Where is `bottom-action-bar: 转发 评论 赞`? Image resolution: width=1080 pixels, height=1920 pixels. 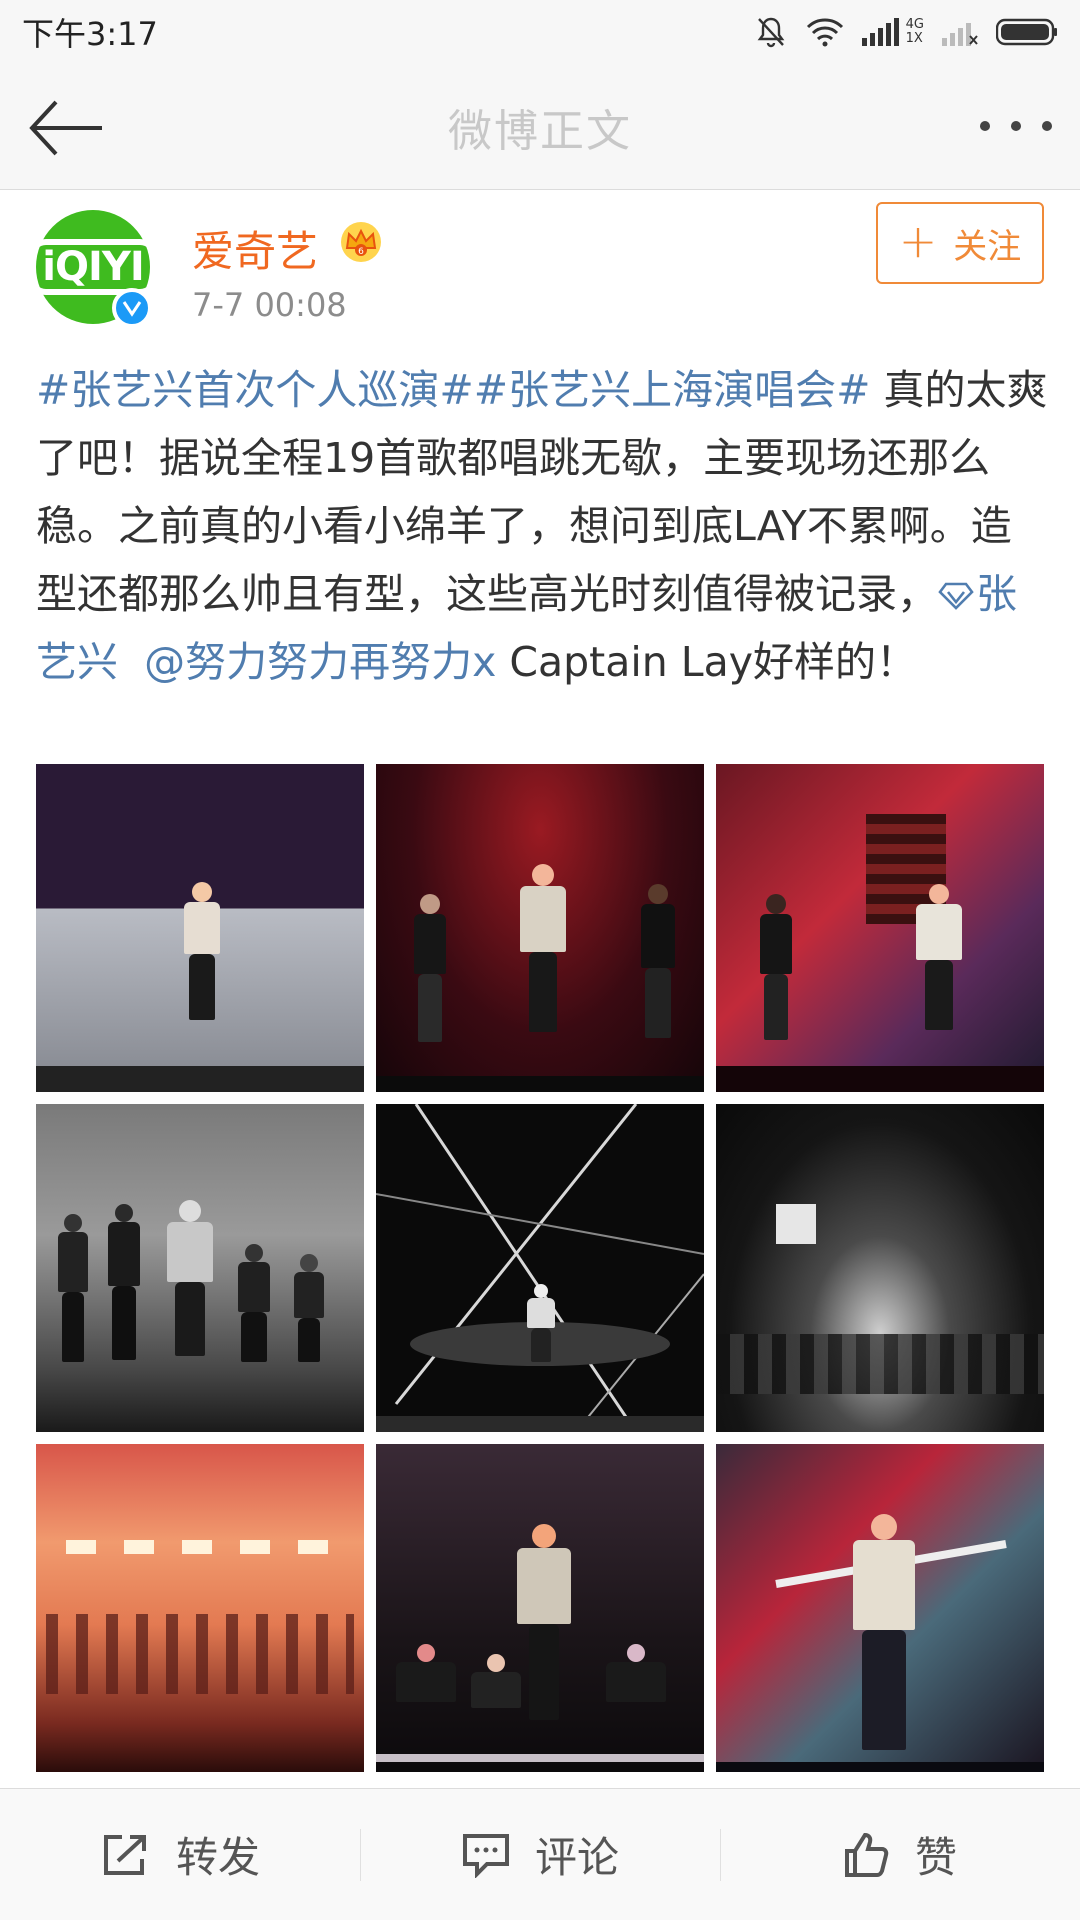 bottom-action-bar: 转发 评论 赞 is located at coordinates (540, 1854).